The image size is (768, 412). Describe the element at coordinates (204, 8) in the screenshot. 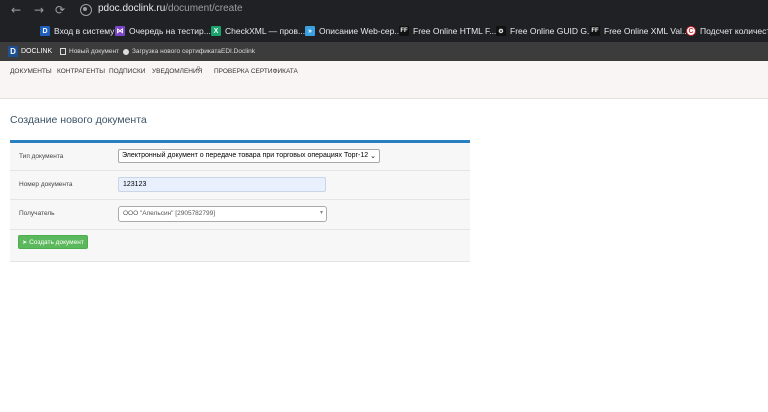

I see `url-path: /document/create` at that location.